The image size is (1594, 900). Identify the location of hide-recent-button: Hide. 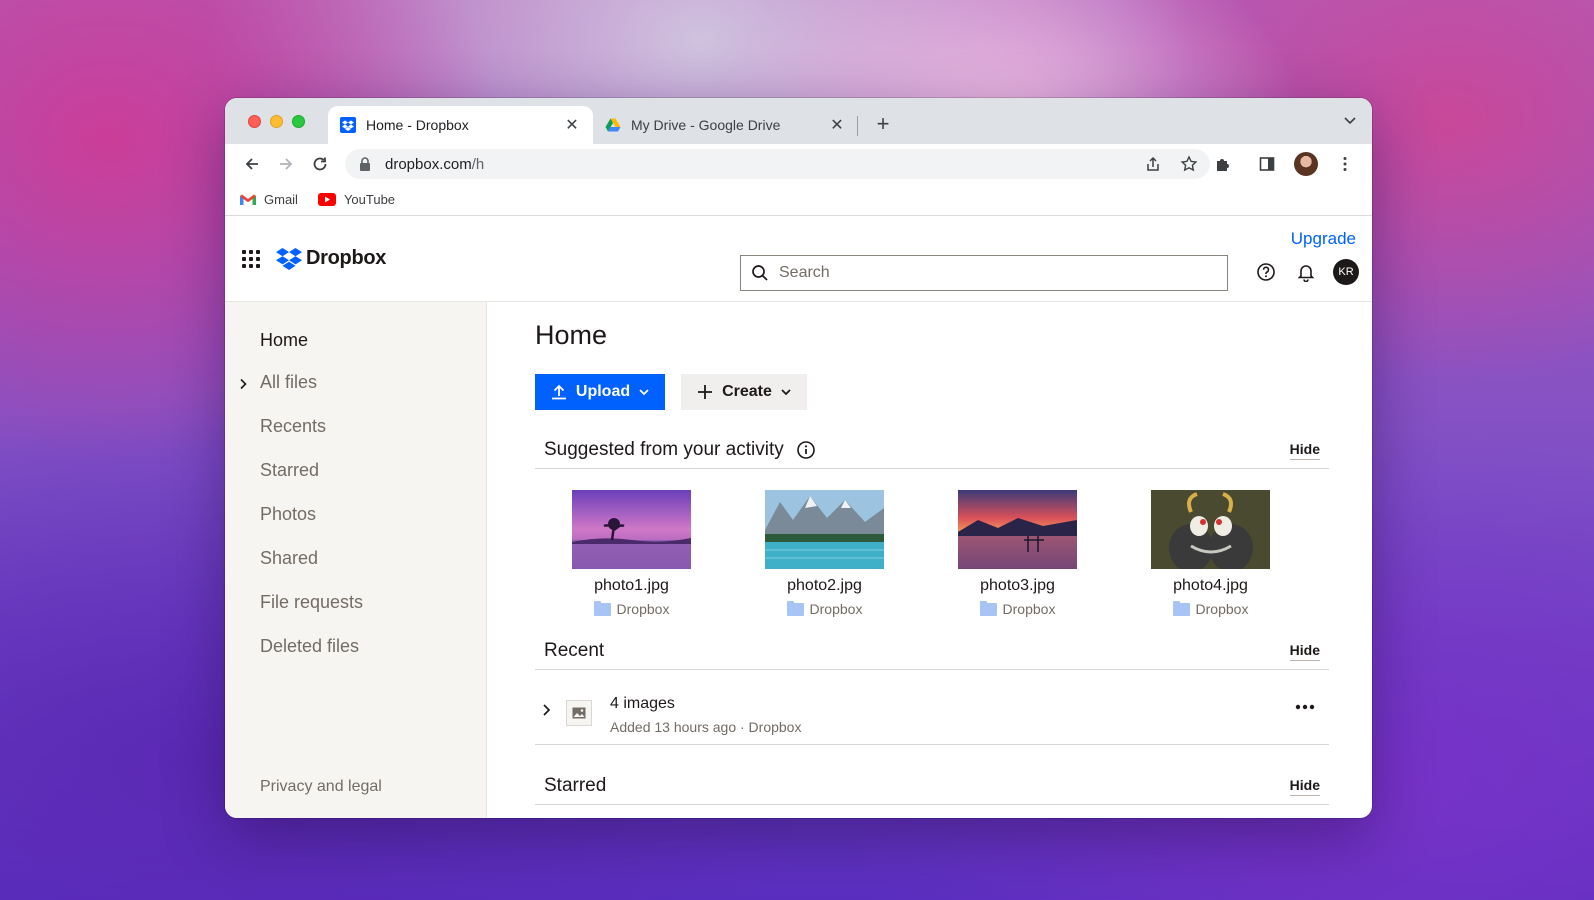
(1304, 651).